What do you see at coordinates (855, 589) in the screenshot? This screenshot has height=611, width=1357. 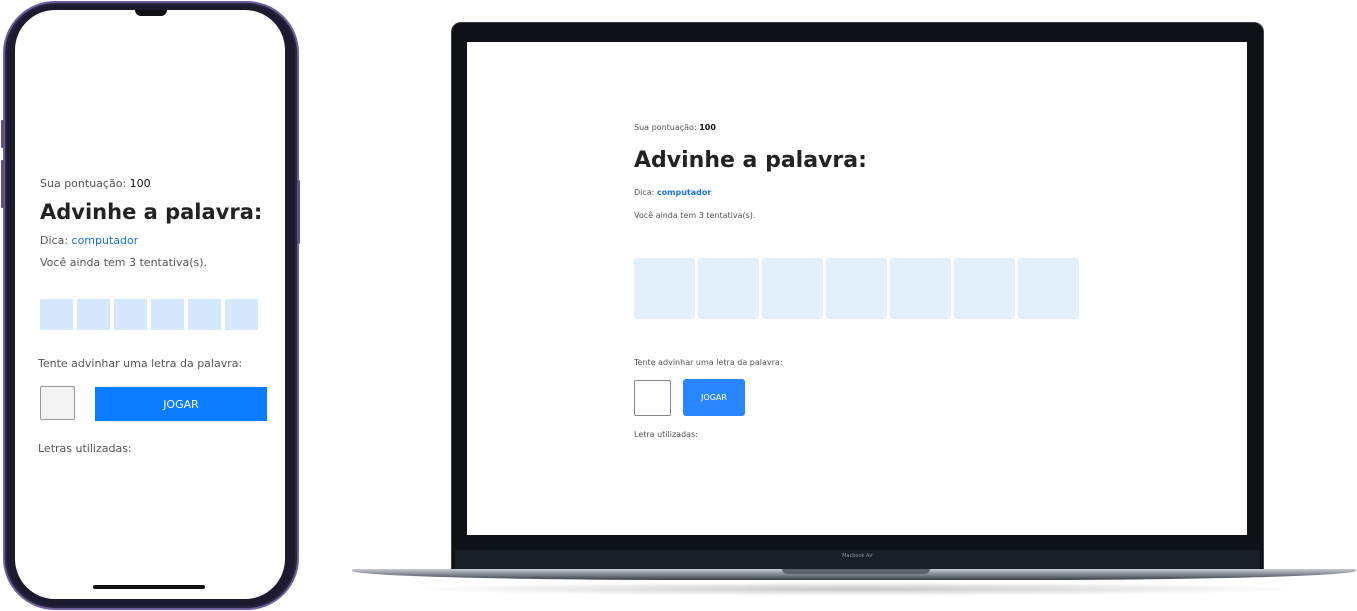 I see `laptop-shadow` at bounding box center [855, 589].